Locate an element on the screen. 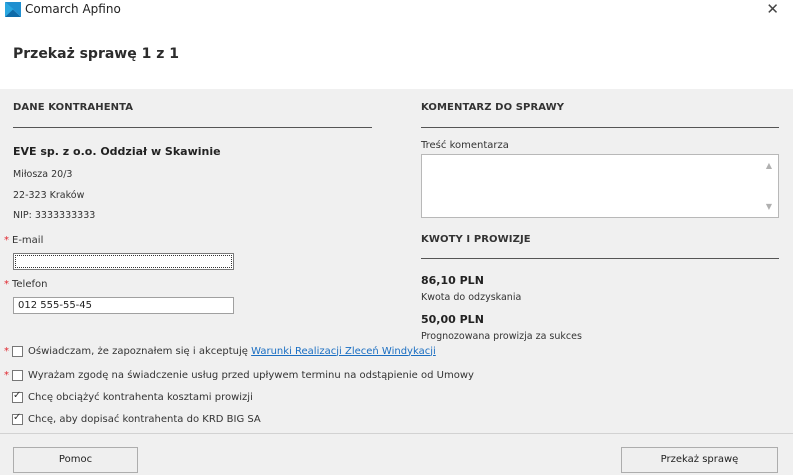 Image resolution: width=793 pixels, height=475 pixels. scroll-up-icon: ▲ is located at coordinates (769, 165).